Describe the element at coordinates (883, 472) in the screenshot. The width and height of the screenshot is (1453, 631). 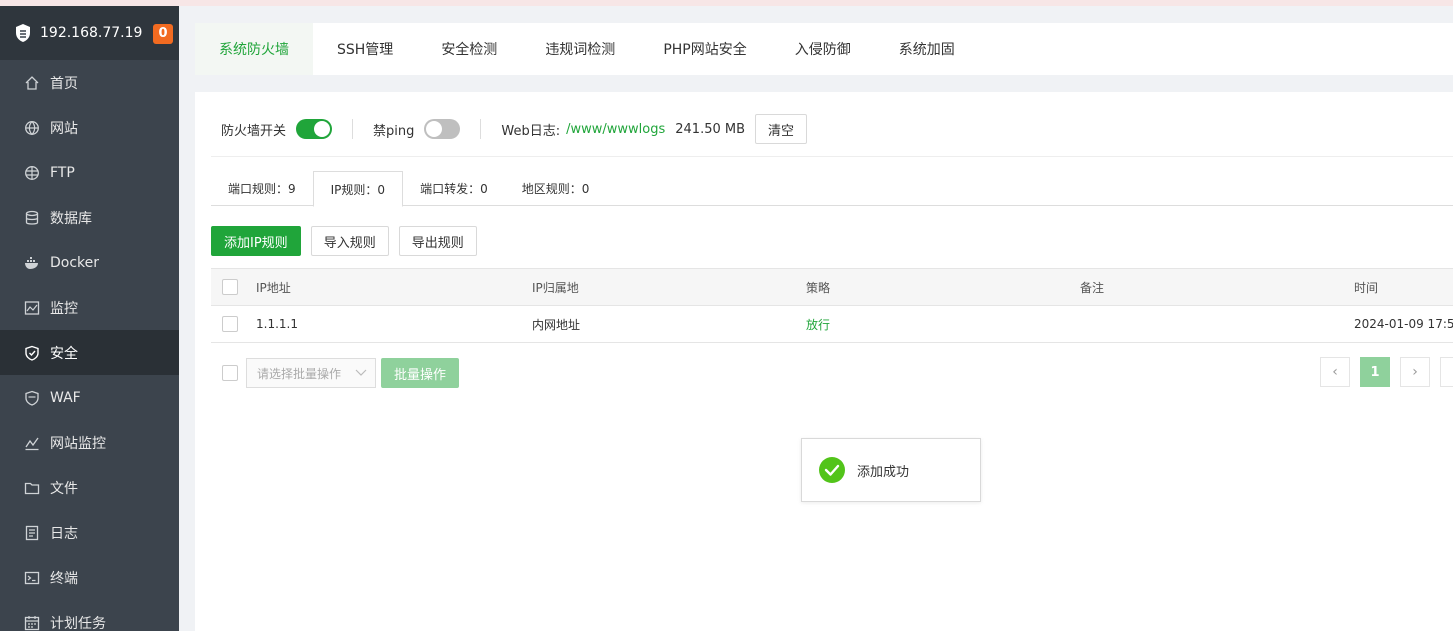
I see `toast-message: 添加成功` at that location.